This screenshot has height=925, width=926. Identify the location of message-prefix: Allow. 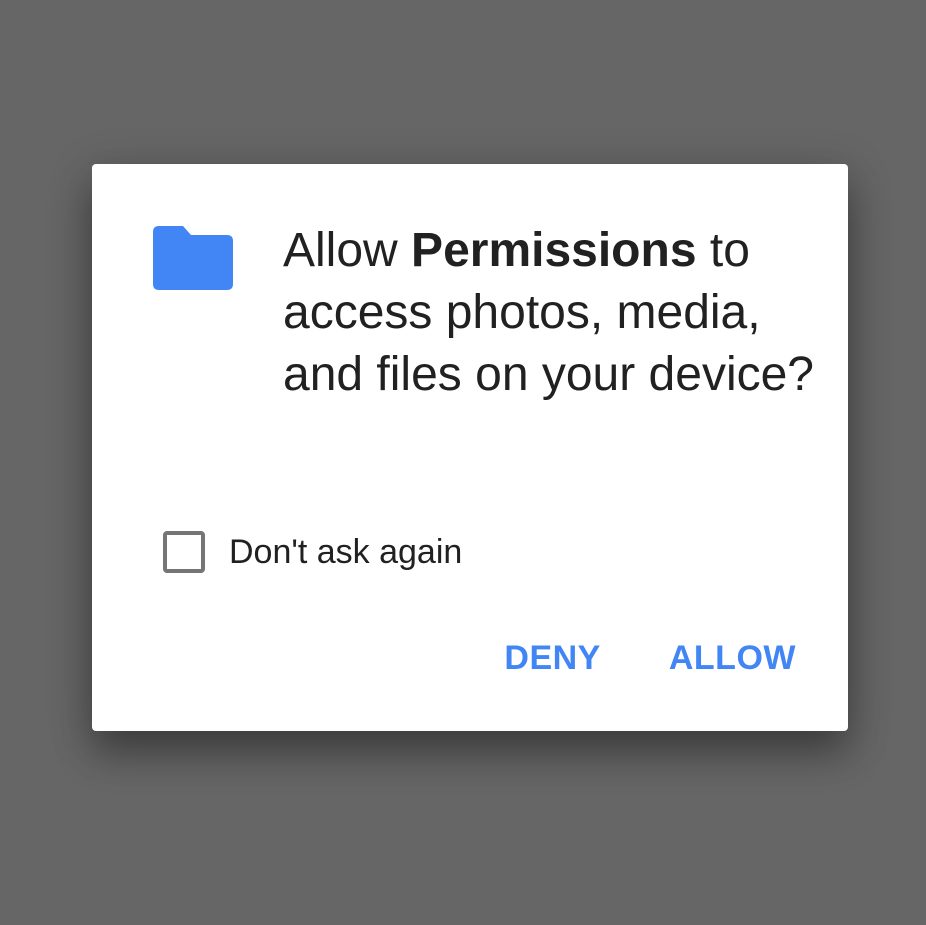
(347, 250).